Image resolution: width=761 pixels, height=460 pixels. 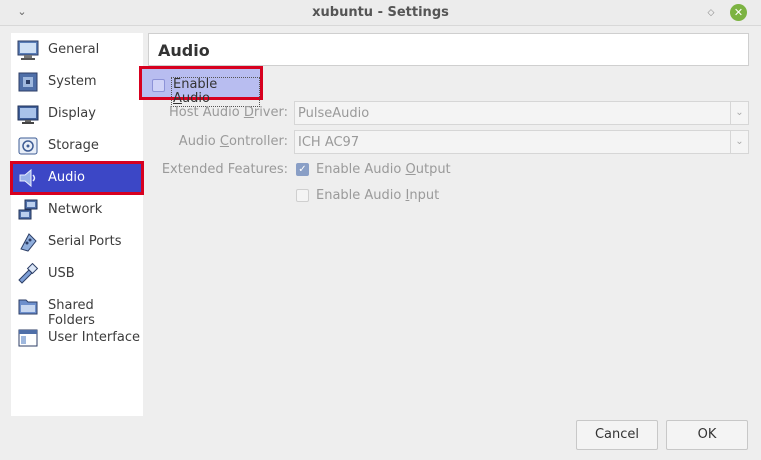 What do you see at coordinates (233, 141) in the screenshot?
I see `audio-controller-label: Audio Controller:` at bounding box center [233, 141].